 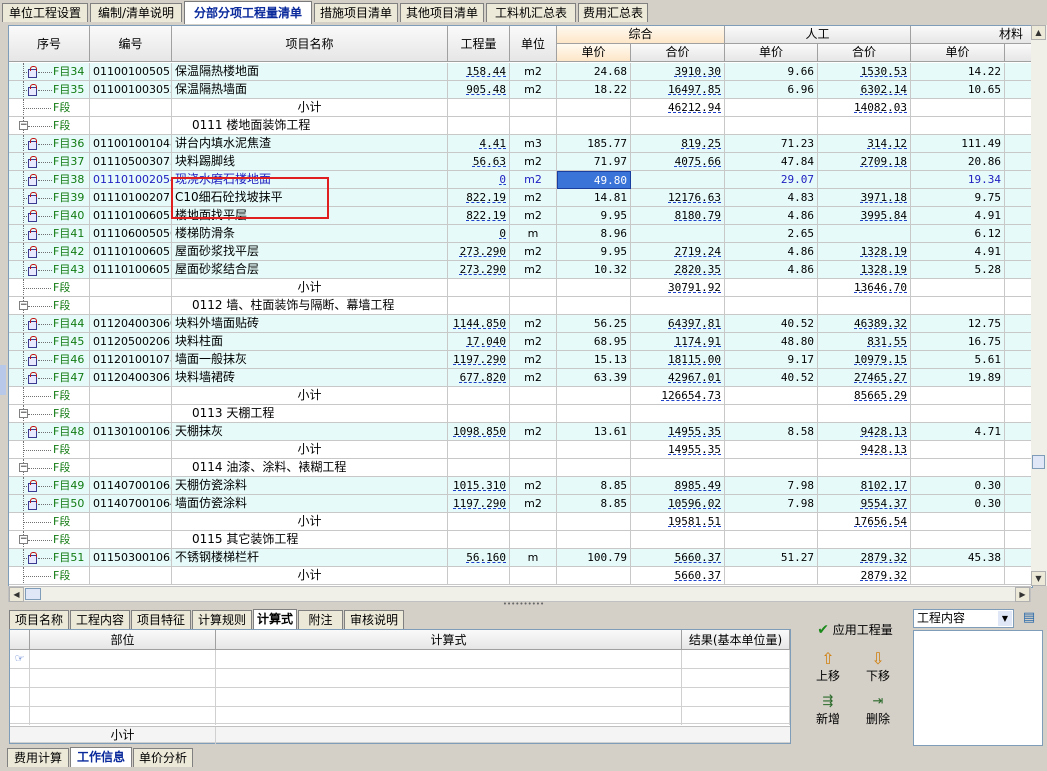 I want to click on labor-subtotal-cell: 2879.32, so click(x=864, y=576).